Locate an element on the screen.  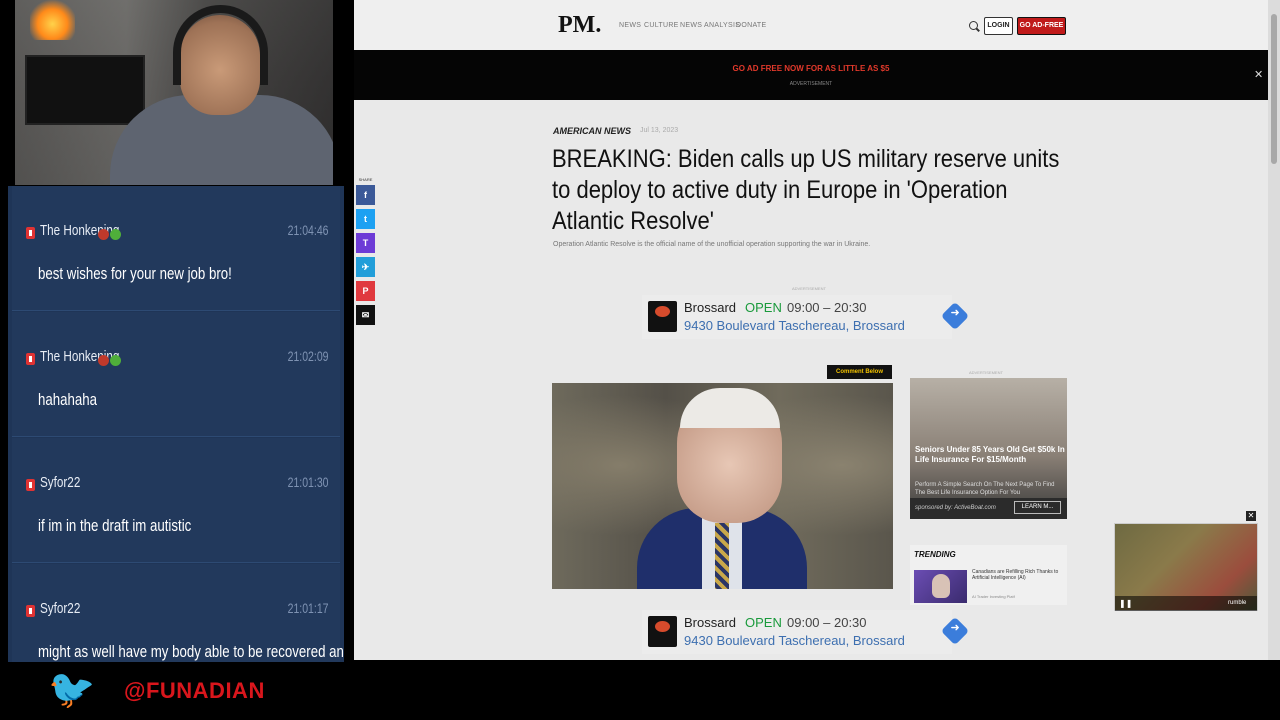
share-bar: SHARE f t T ✈ P ✉ is located at coordinates (365, 253).